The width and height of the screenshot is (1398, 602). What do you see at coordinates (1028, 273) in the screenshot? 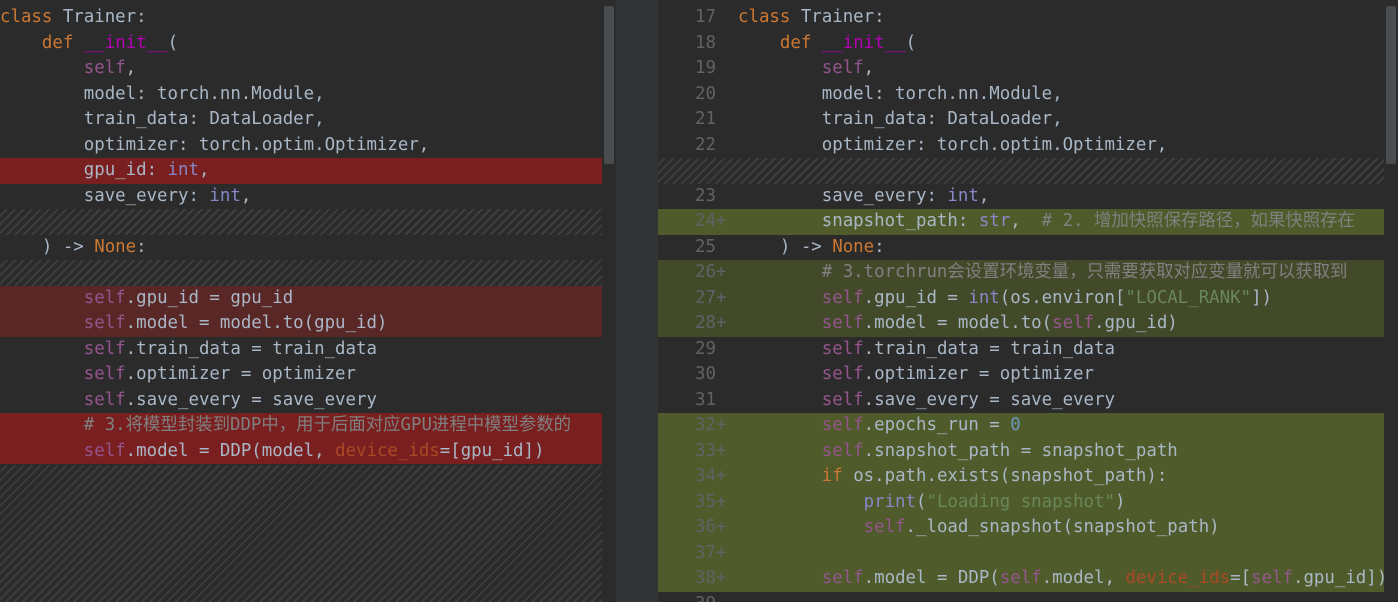
I see `right-code-line: 26 + # 3.torchrun会设置环境变量，只需要获取对应变量就可以获取到` at bounding box center [1028, 273].